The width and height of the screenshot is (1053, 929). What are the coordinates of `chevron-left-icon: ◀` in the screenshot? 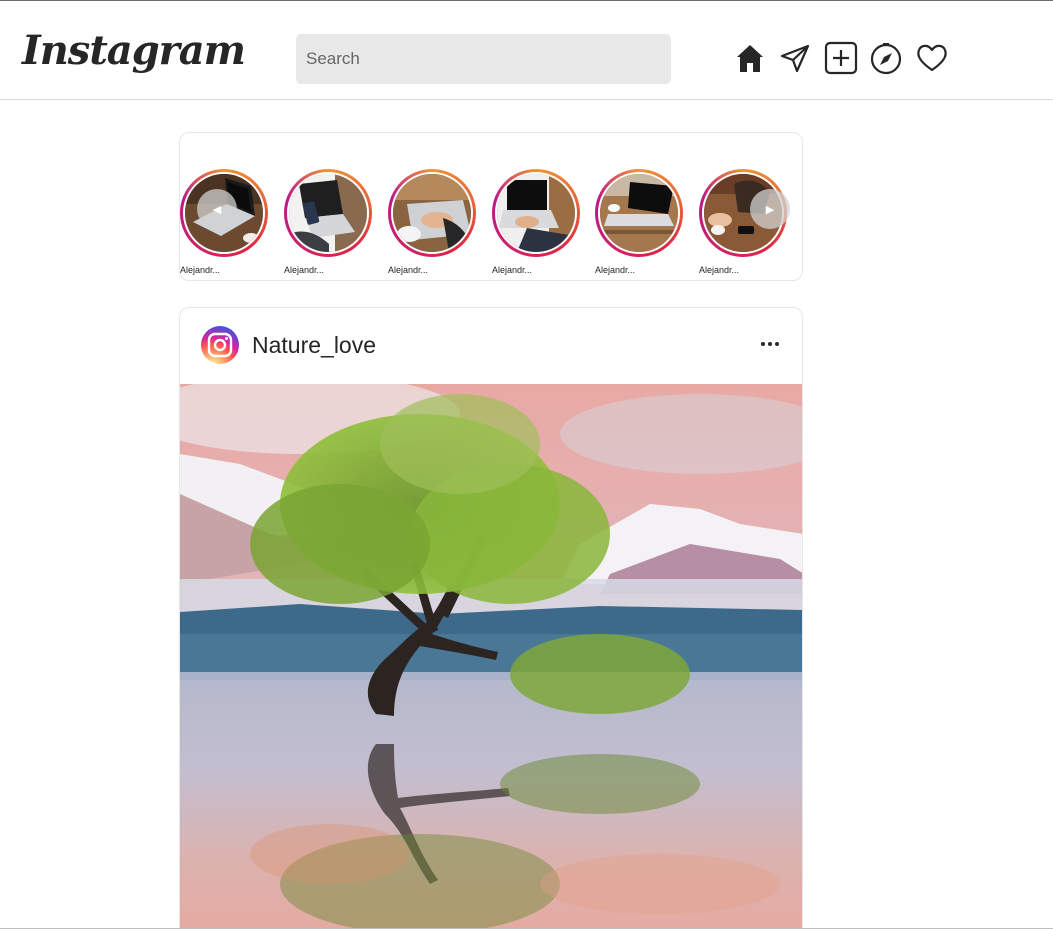 It's located at (217, 209).